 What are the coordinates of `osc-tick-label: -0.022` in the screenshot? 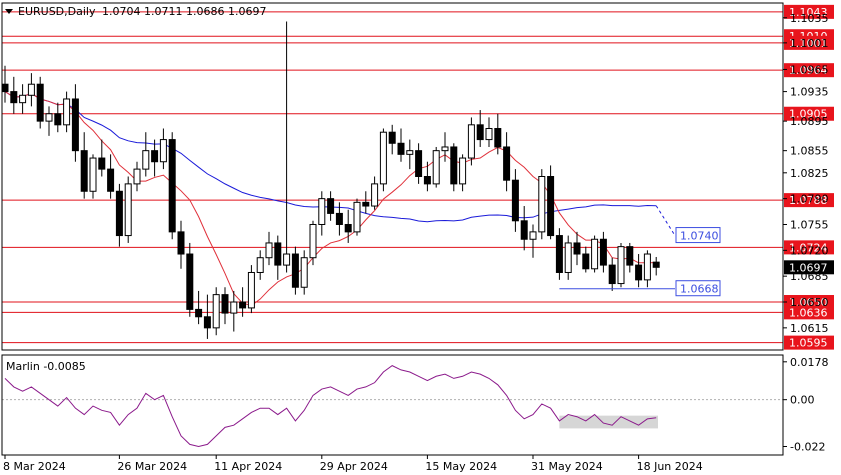 It's located at (807, 446).